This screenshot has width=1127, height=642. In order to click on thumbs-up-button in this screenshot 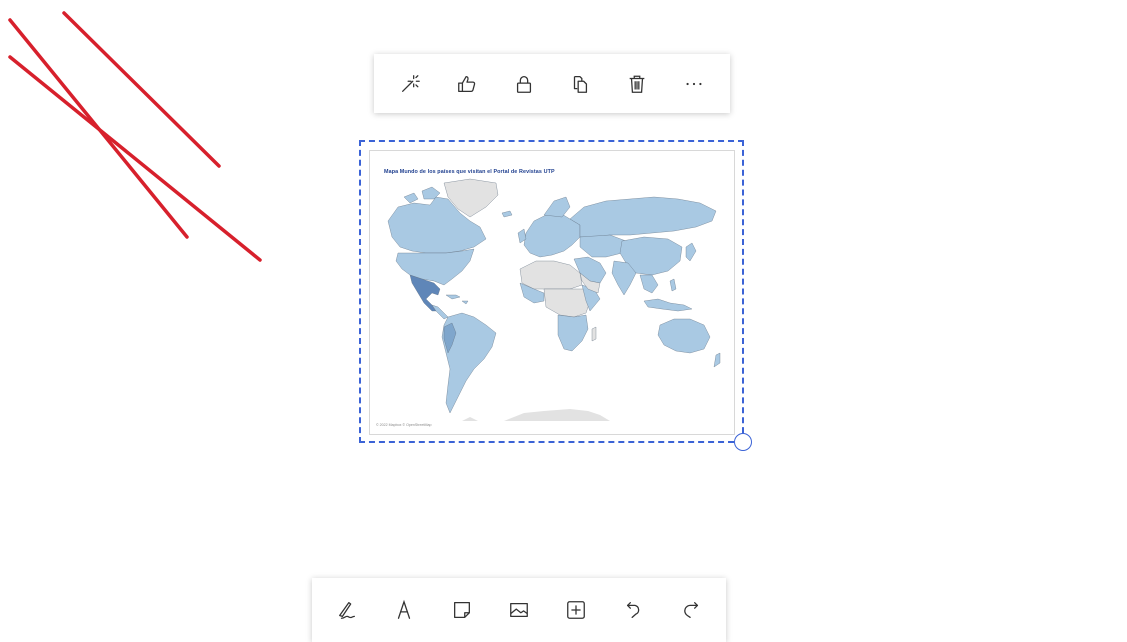, I will do `click(467, 84)`.